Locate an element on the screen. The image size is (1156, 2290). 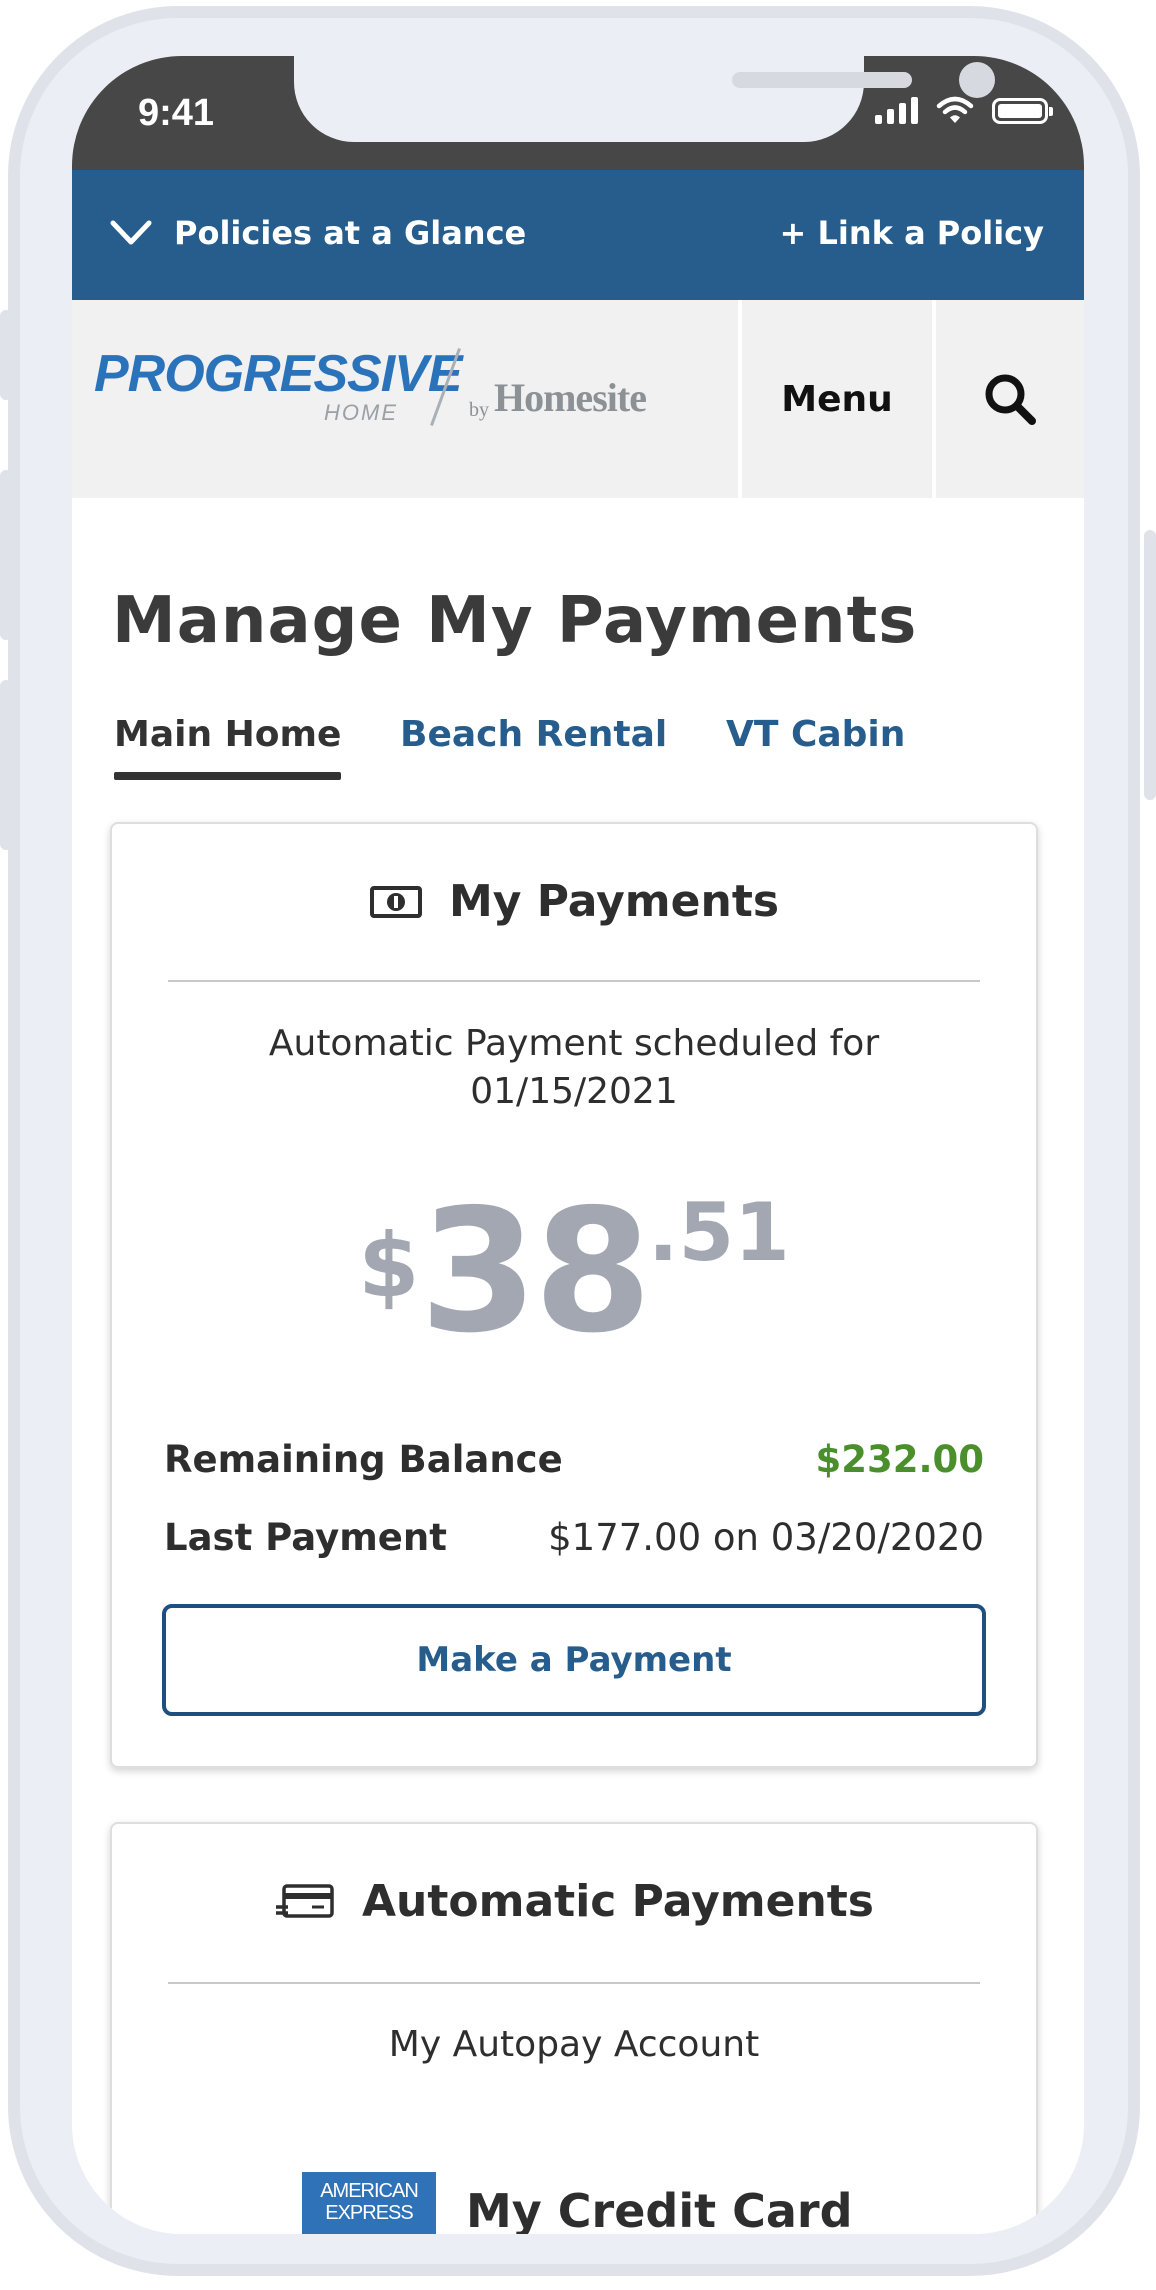
policy-bar: Policies at a Glance + Link a Policy is located at coordinates (578, 235).